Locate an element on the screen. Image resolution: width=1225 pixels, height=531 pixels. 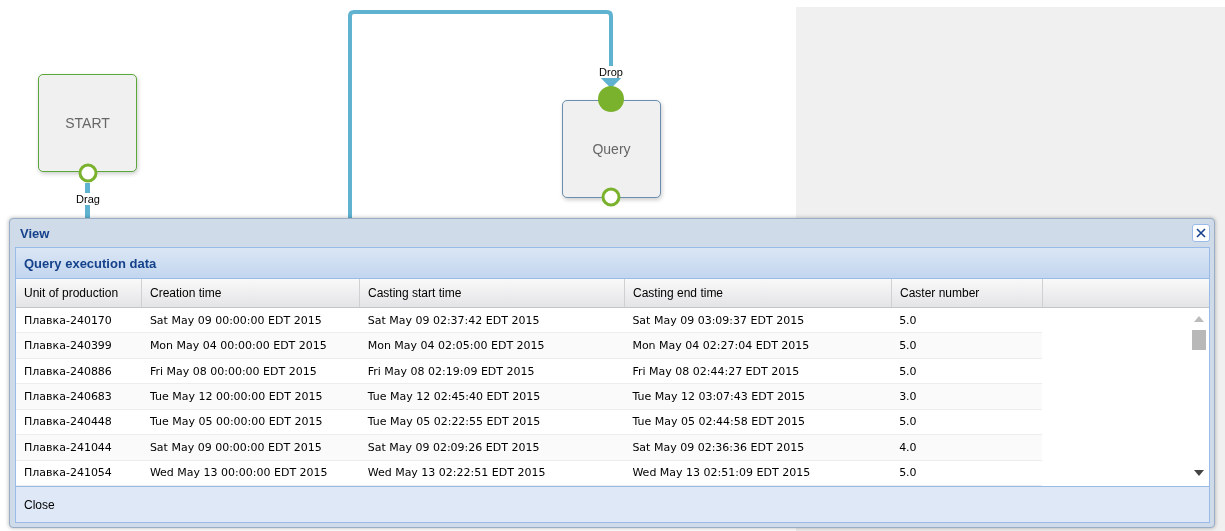
table-cell-text: 3.0 is located at coordinates (908, 396).